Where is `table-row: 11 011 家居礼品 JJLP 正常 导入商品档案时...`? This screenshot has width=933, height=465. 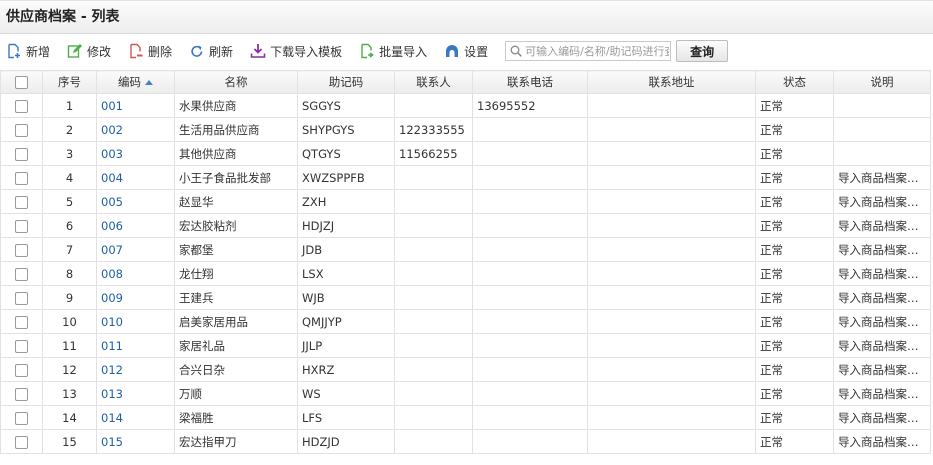
table-row: 11 011 家居礼品 JJLP 正常 导入商品档案时... is located at coordinates (465, 345).